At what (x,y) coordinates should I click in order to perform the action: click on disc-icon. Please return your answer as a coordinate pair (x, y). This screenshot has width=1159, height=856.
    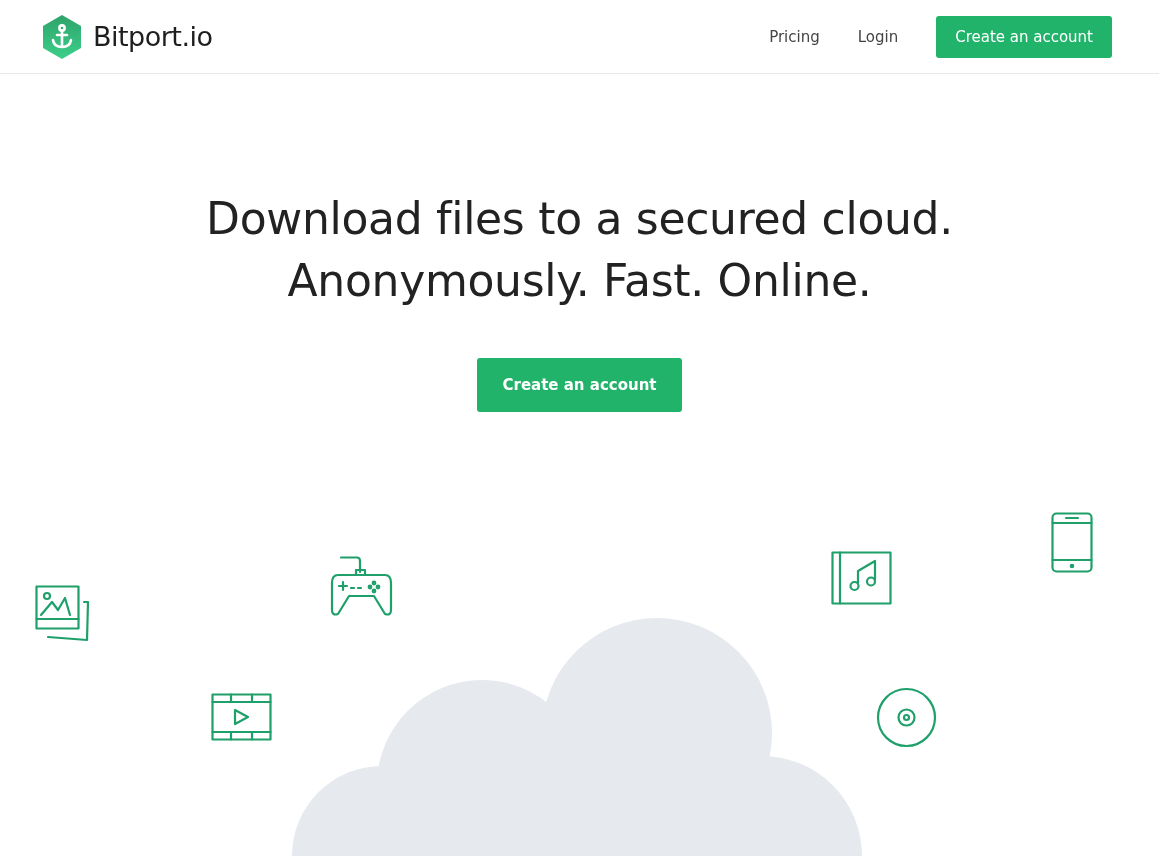
    Looking at the image, I should click on (906, 717).